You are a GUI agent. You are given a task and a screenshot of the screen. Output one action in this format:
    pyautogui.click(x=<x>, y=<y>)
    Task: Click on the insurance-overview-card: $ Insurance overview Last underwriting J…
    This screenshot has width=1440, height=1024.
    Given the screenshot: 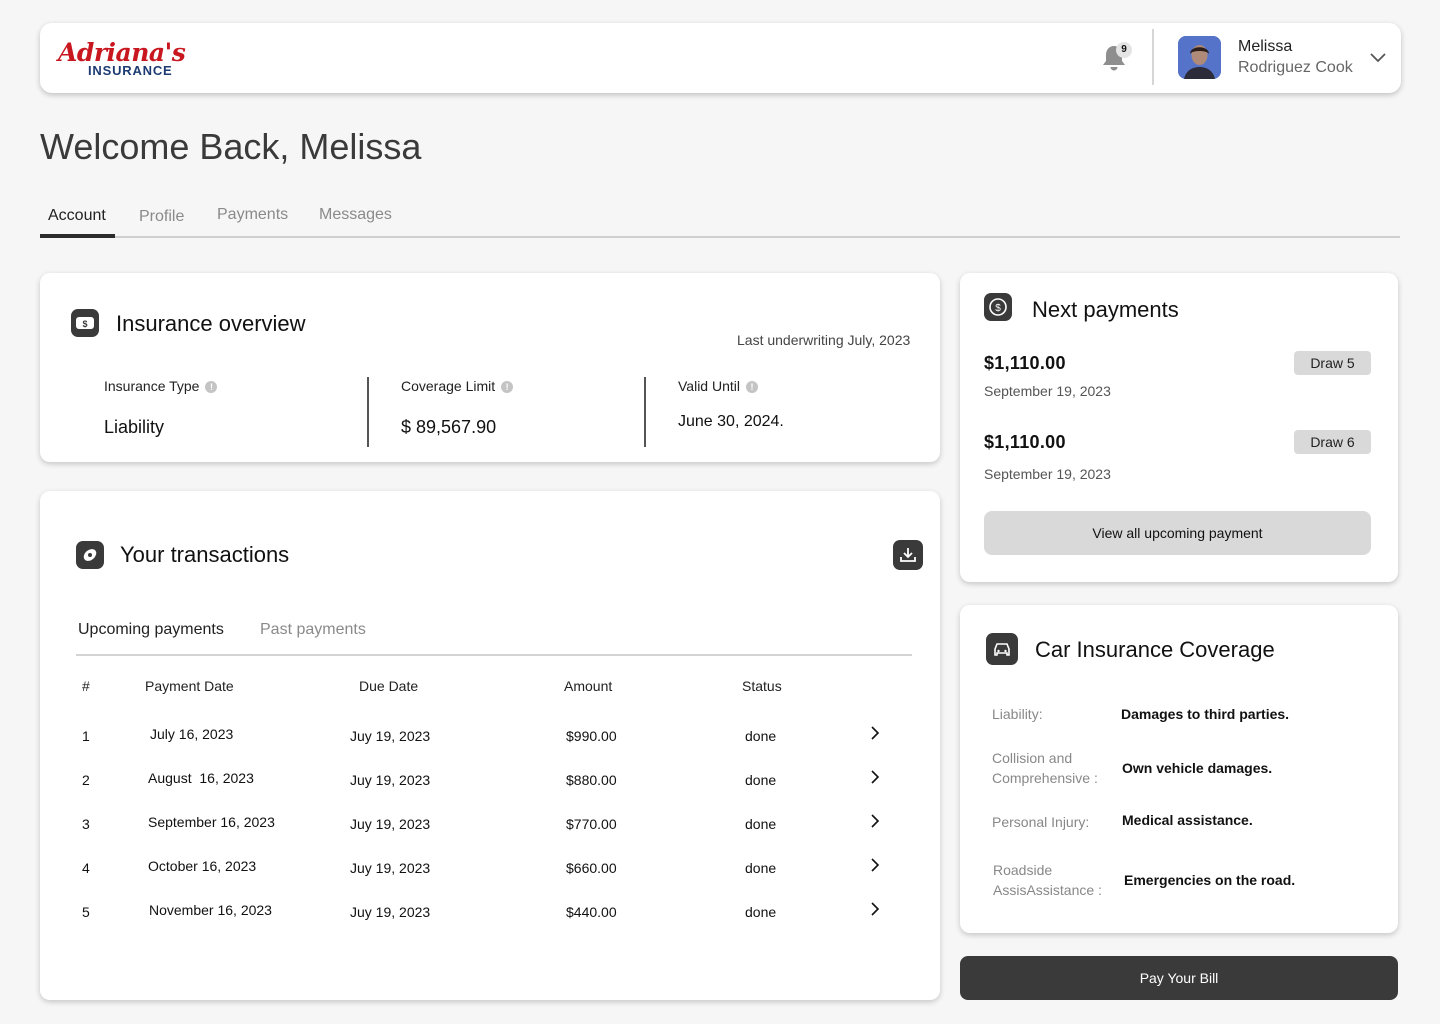 What is the action you would take?
    pyautogui.click(x=490, y=367)
    